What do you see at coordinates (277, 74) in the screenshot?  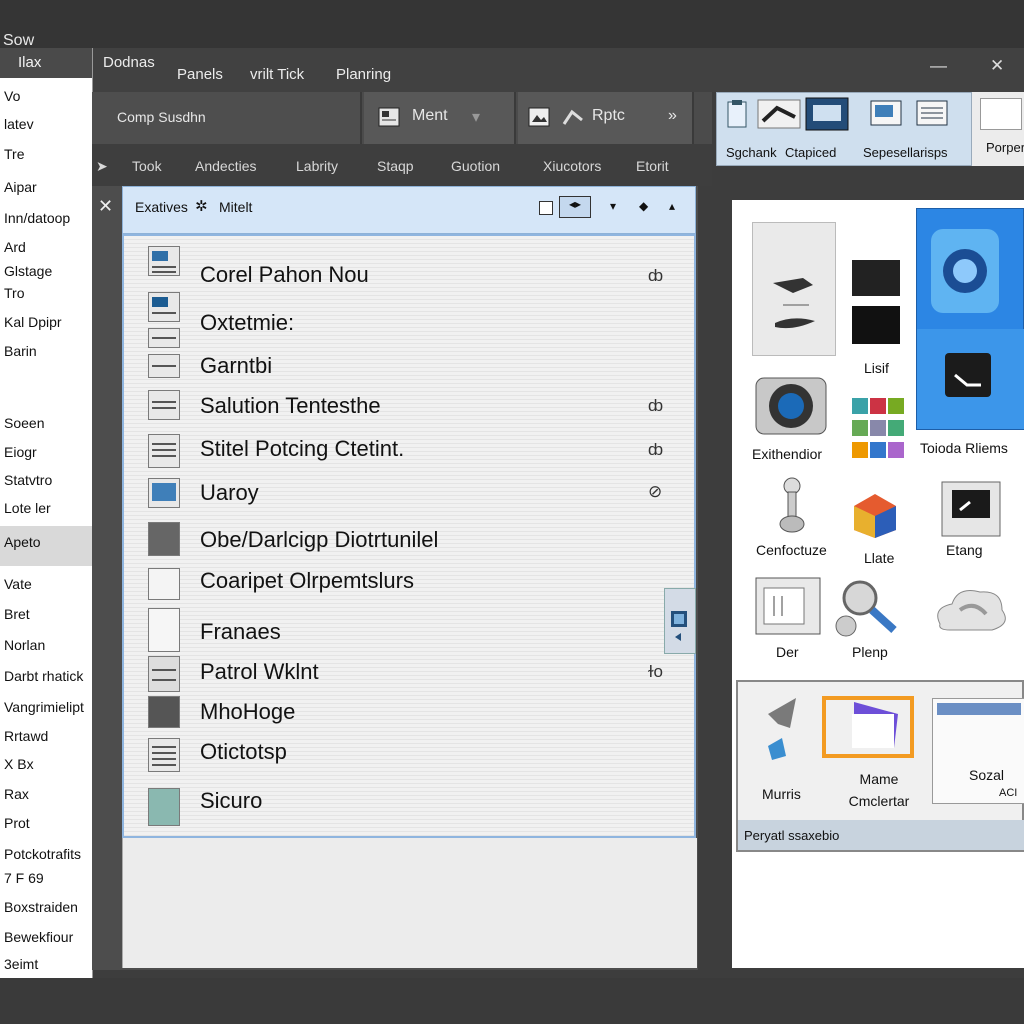 I see `menu-item-vrilt-tick: vrilt Tick` at bounding box center [277, 74].